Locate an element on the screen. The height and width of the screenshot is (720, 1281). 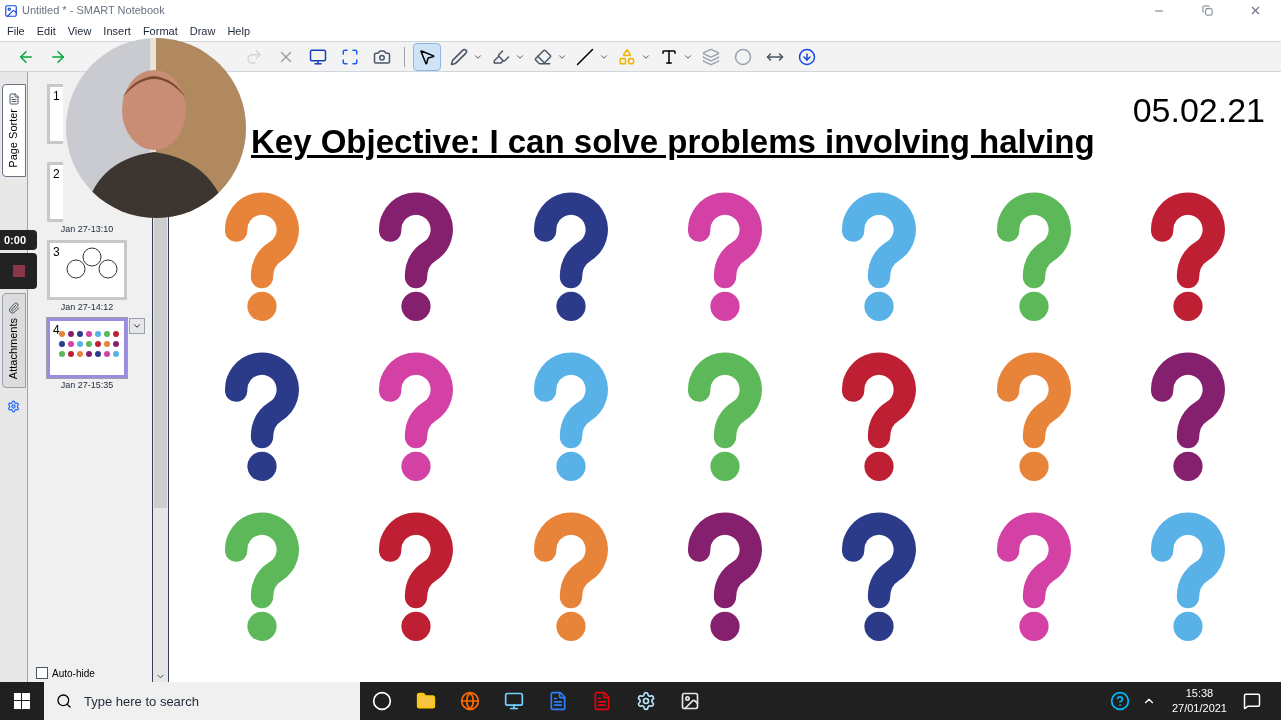
sidebar-tab: Attachments is located at coordinates (13, 340).